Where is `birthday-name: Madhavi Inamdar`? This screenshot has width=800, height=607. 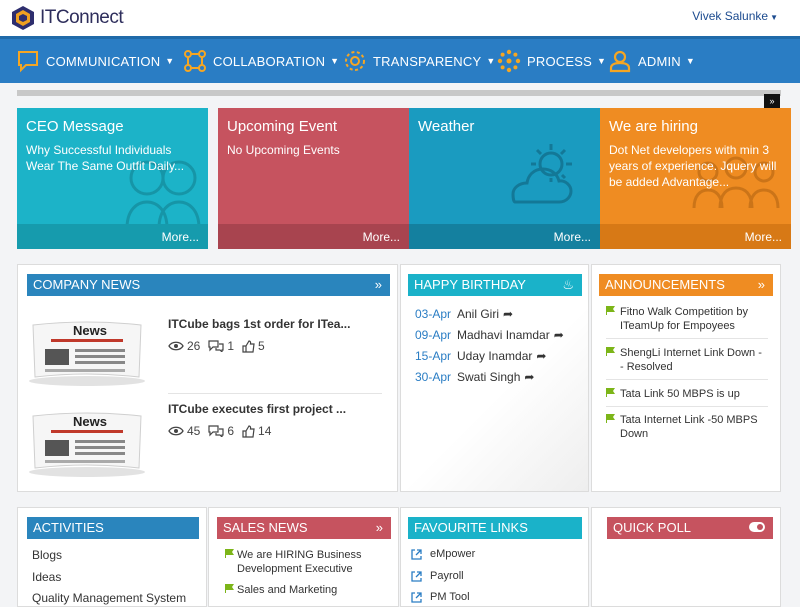
birthday-name: Madhavi Inamdar is located at coordinates (503, 335).